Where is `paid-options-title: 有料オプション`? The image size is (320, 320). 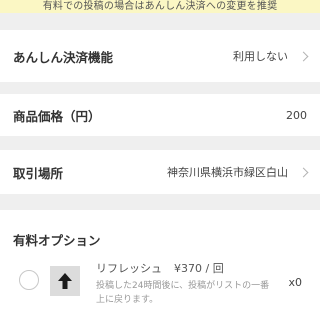 paid-options-title: 有料オプション is located at coordinates (57, 240).